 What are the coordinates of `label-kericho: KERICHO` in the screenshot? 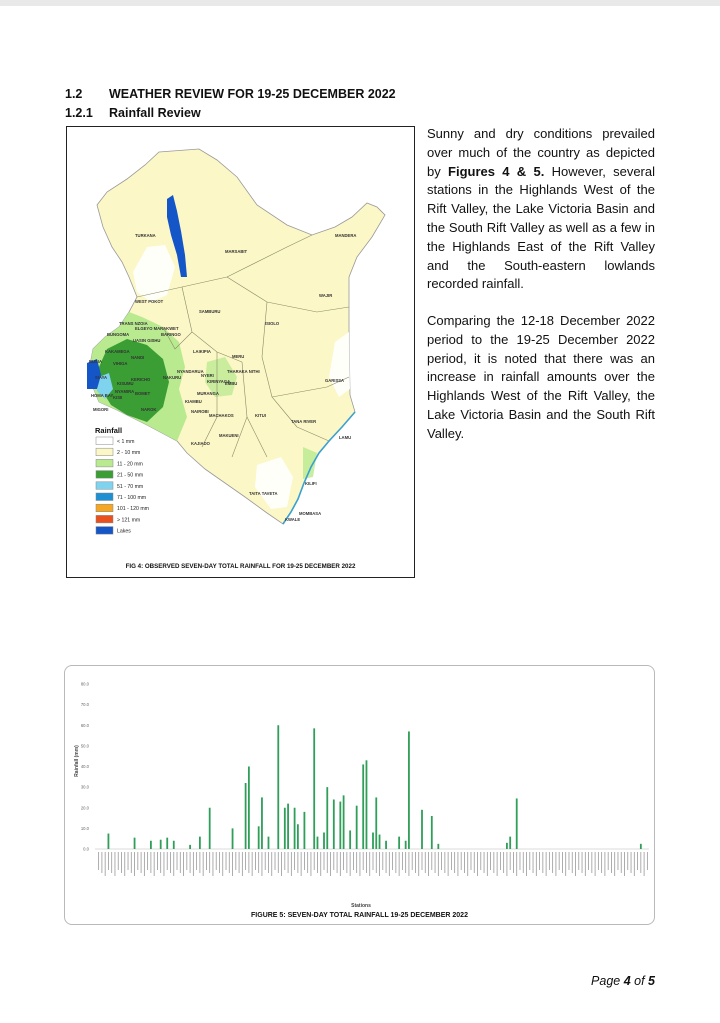 It's located at (141, 379).